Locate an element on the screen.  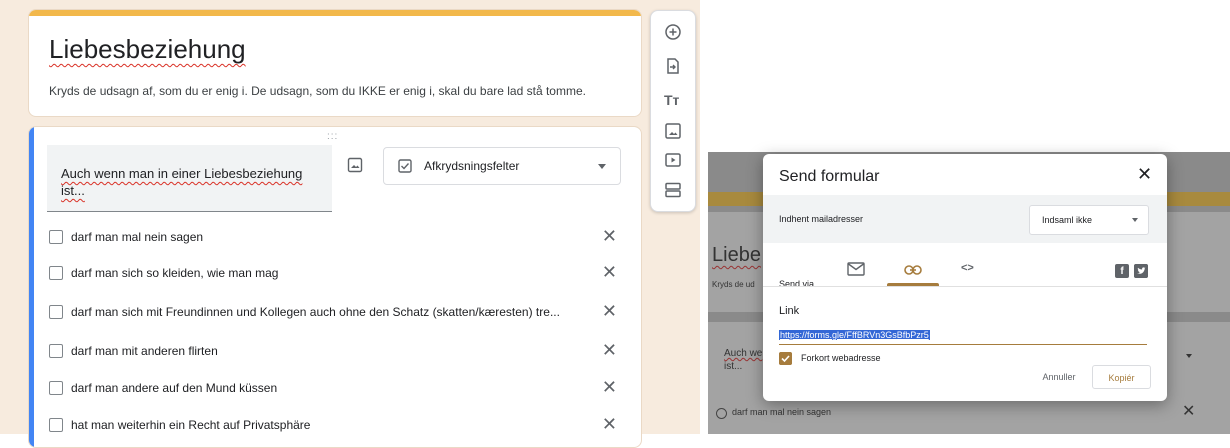
shorten-url-label: Forkort webadresse is located at coordinates (841, 358).